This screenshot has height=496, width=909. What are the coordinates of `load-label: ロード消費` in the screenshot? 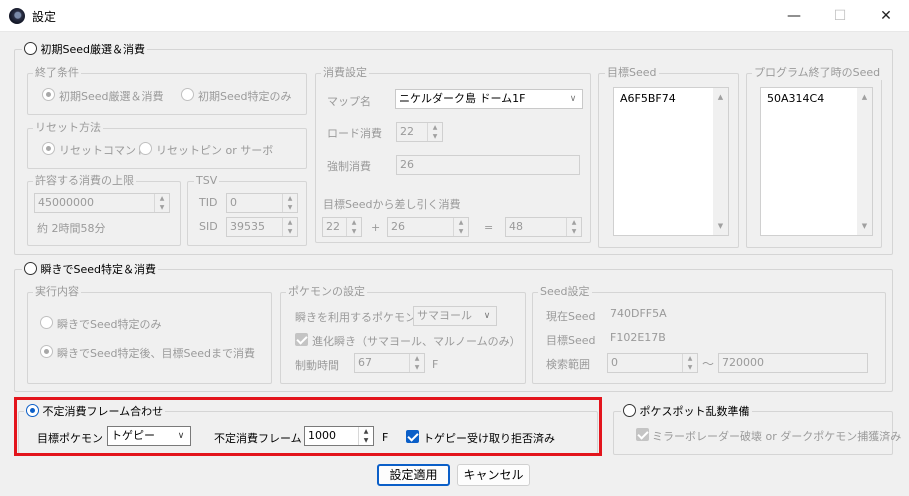 It's located at (354, 133).